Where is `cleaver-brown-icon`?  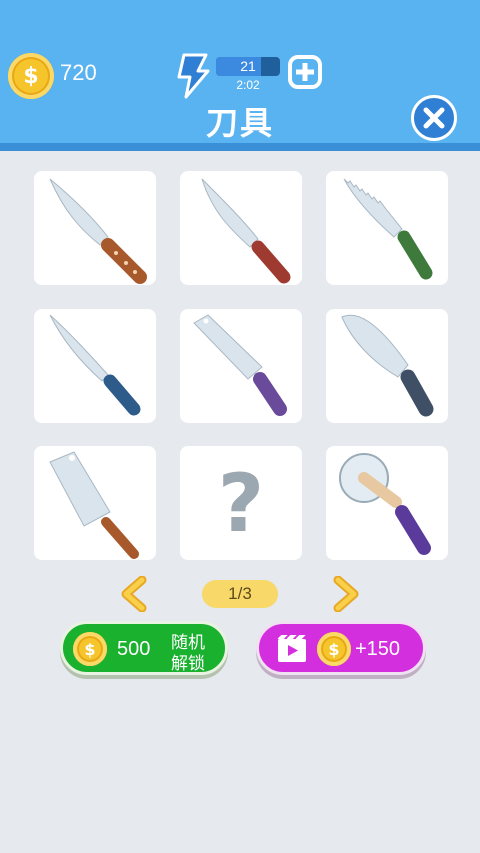
cleaver-brown-icon is located at coordinates (94, 505).